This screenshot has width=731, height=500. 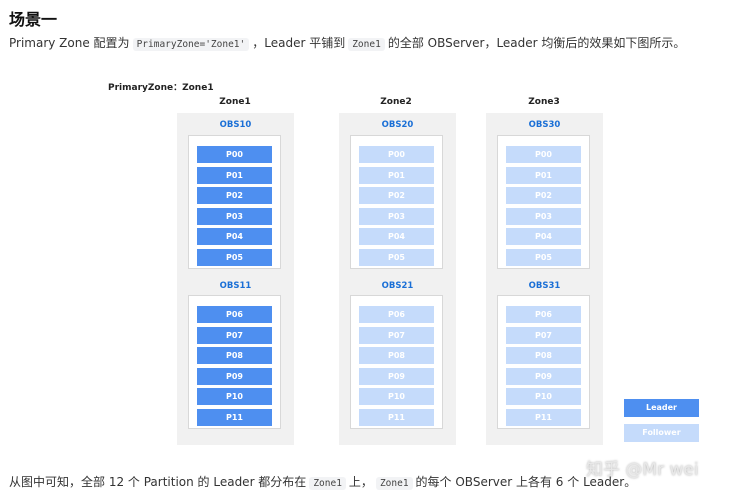 I want to click on observer-box-obs21: P06 P07 P08 P09 P10 P11, so click(x=396, y=362).